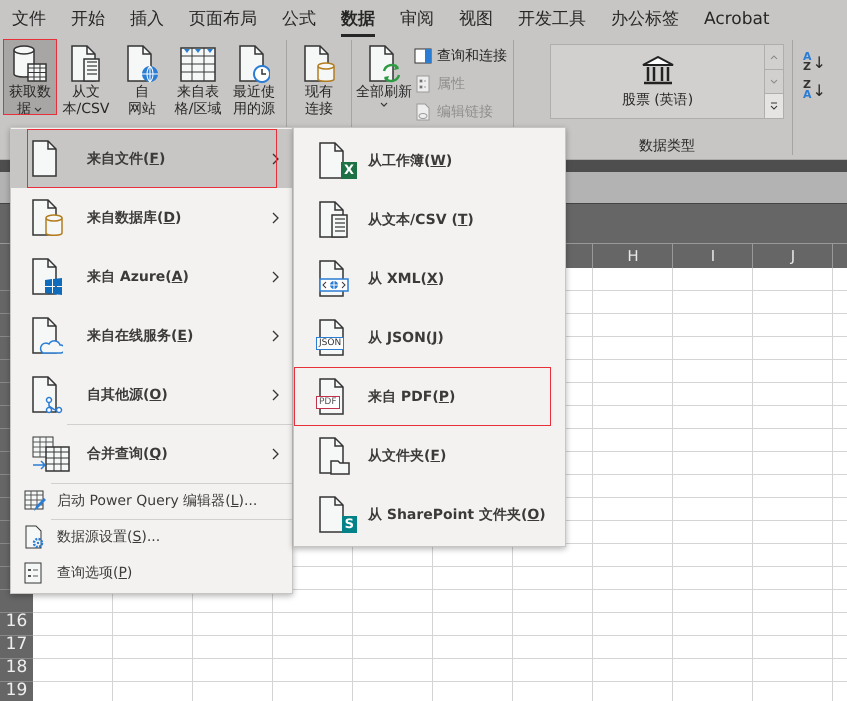 This screenshot has height=701, width=847. I want to click on menu-item-label: 从文件夹(F), so click(407, 455).